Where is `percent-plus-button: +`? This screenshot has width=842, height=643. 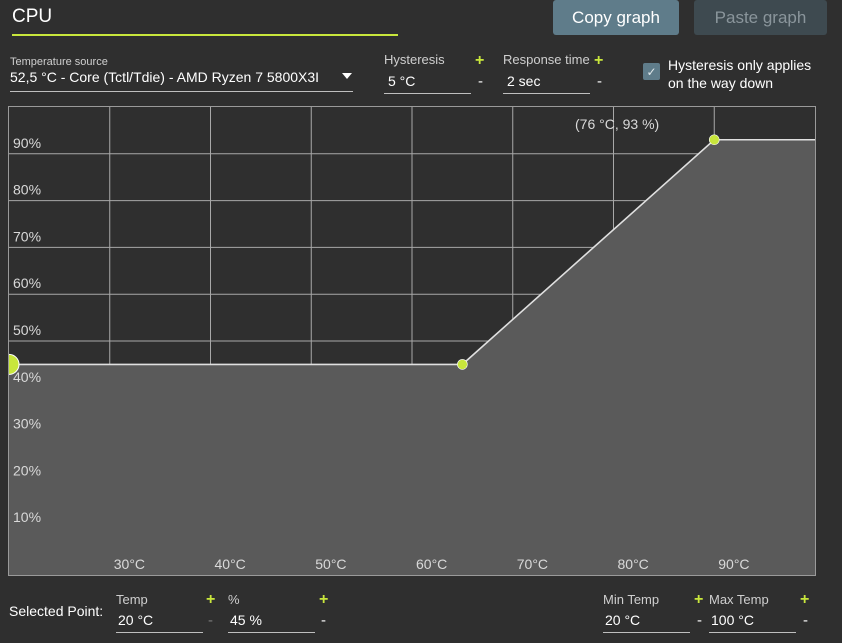 percent-plus-button: + is located at coordinates (323, 600).